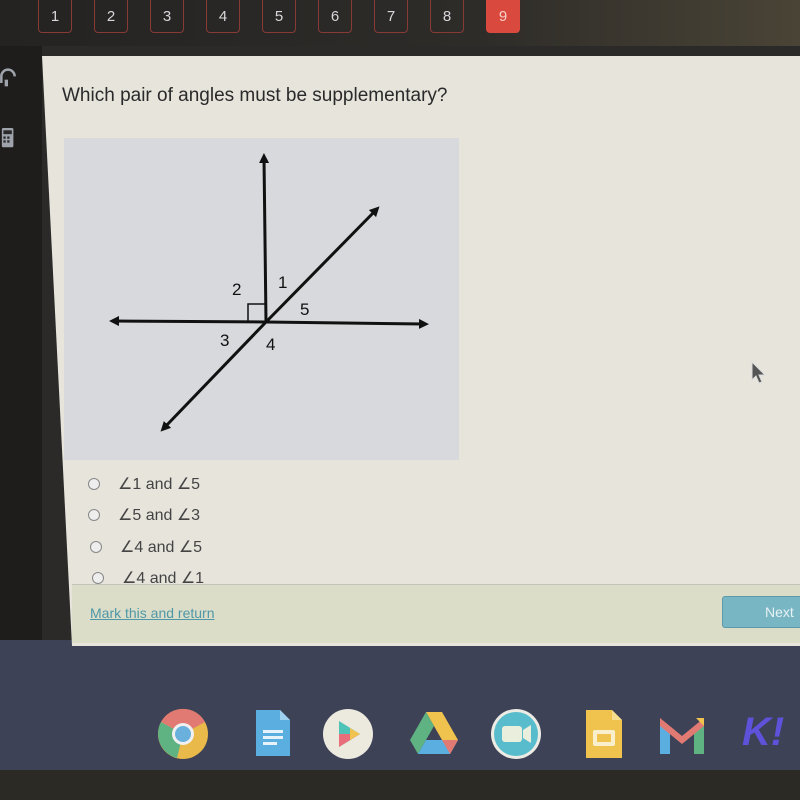 The image size is (800, 800). Describe the element at coordinates (434, 734) in the screenshot. I see `google-drive-icon` at that location.